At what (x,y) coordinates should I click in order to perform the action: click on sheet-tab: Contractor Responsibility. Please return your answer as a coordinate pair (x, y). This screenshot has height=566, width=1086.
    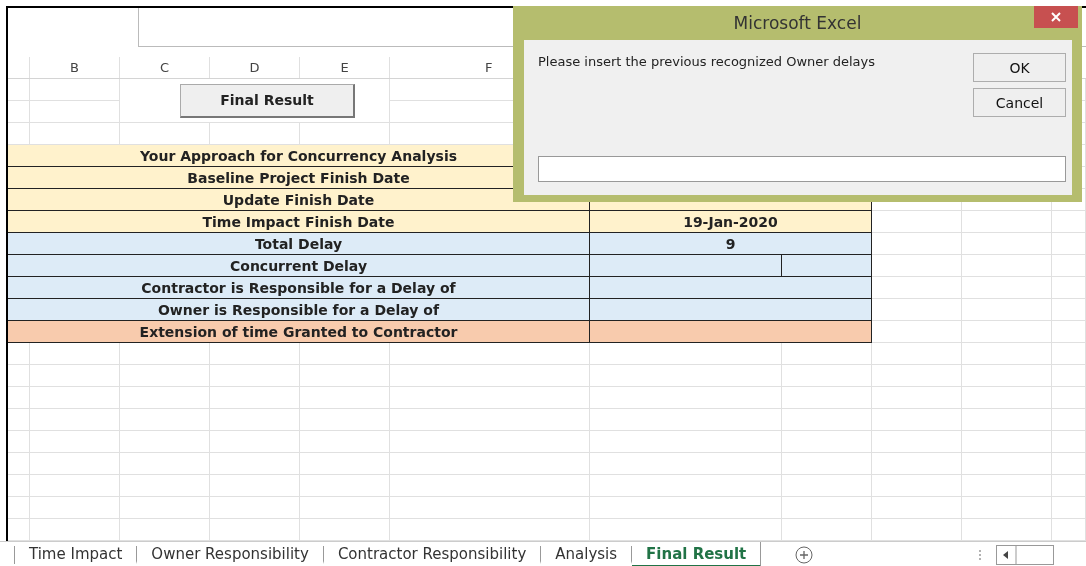
    Looking at the image, I should click on (432, 555).